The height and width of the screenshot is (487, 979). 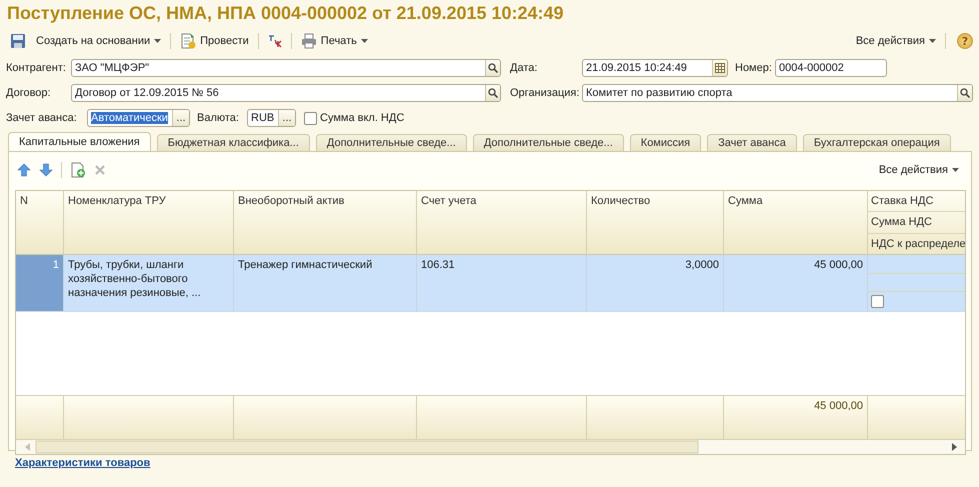 What do you see at coordinates (796, 283) in the screenshot?
I see `table-cell: 45 000,00` at bounding box center [796, 283].